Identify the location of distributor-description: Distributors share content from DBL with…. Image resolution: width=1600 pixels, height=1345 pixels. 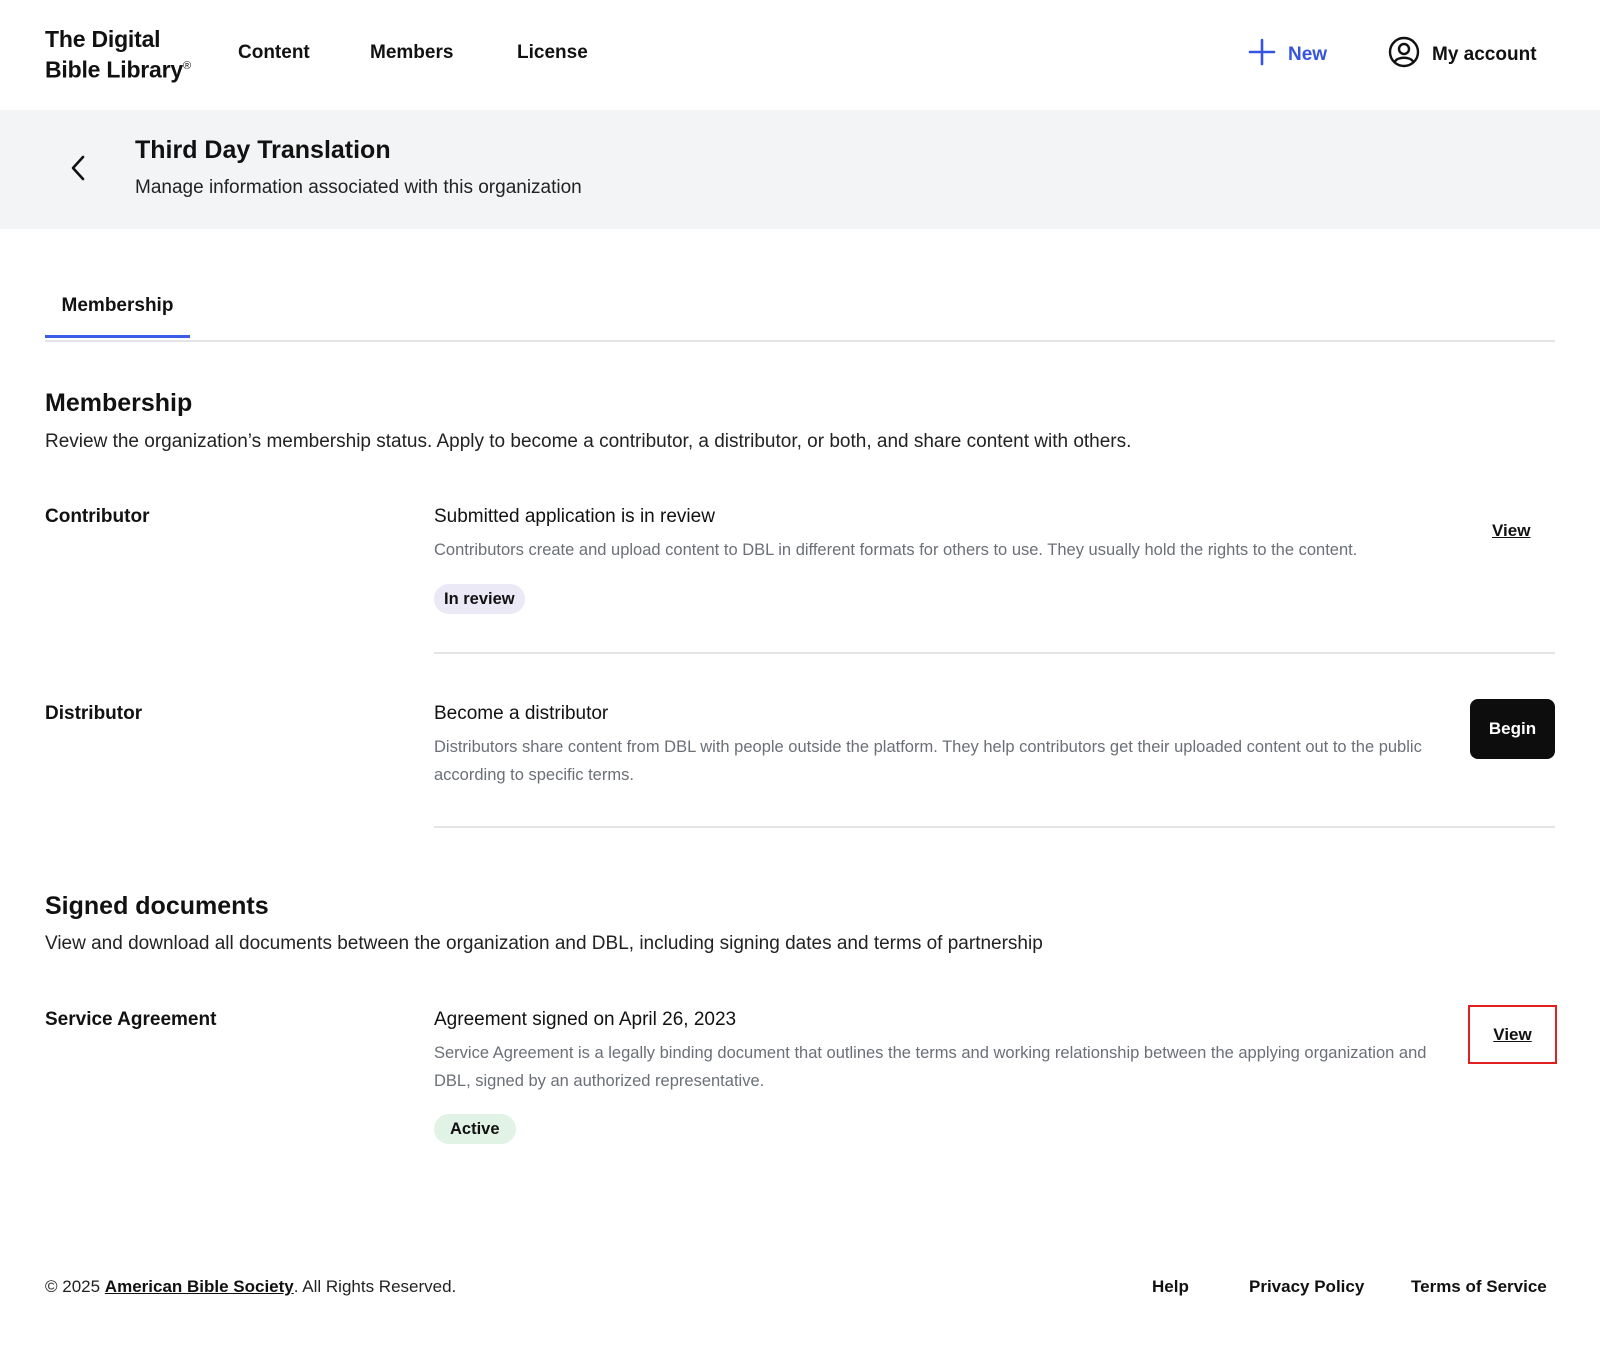
(928, 761).